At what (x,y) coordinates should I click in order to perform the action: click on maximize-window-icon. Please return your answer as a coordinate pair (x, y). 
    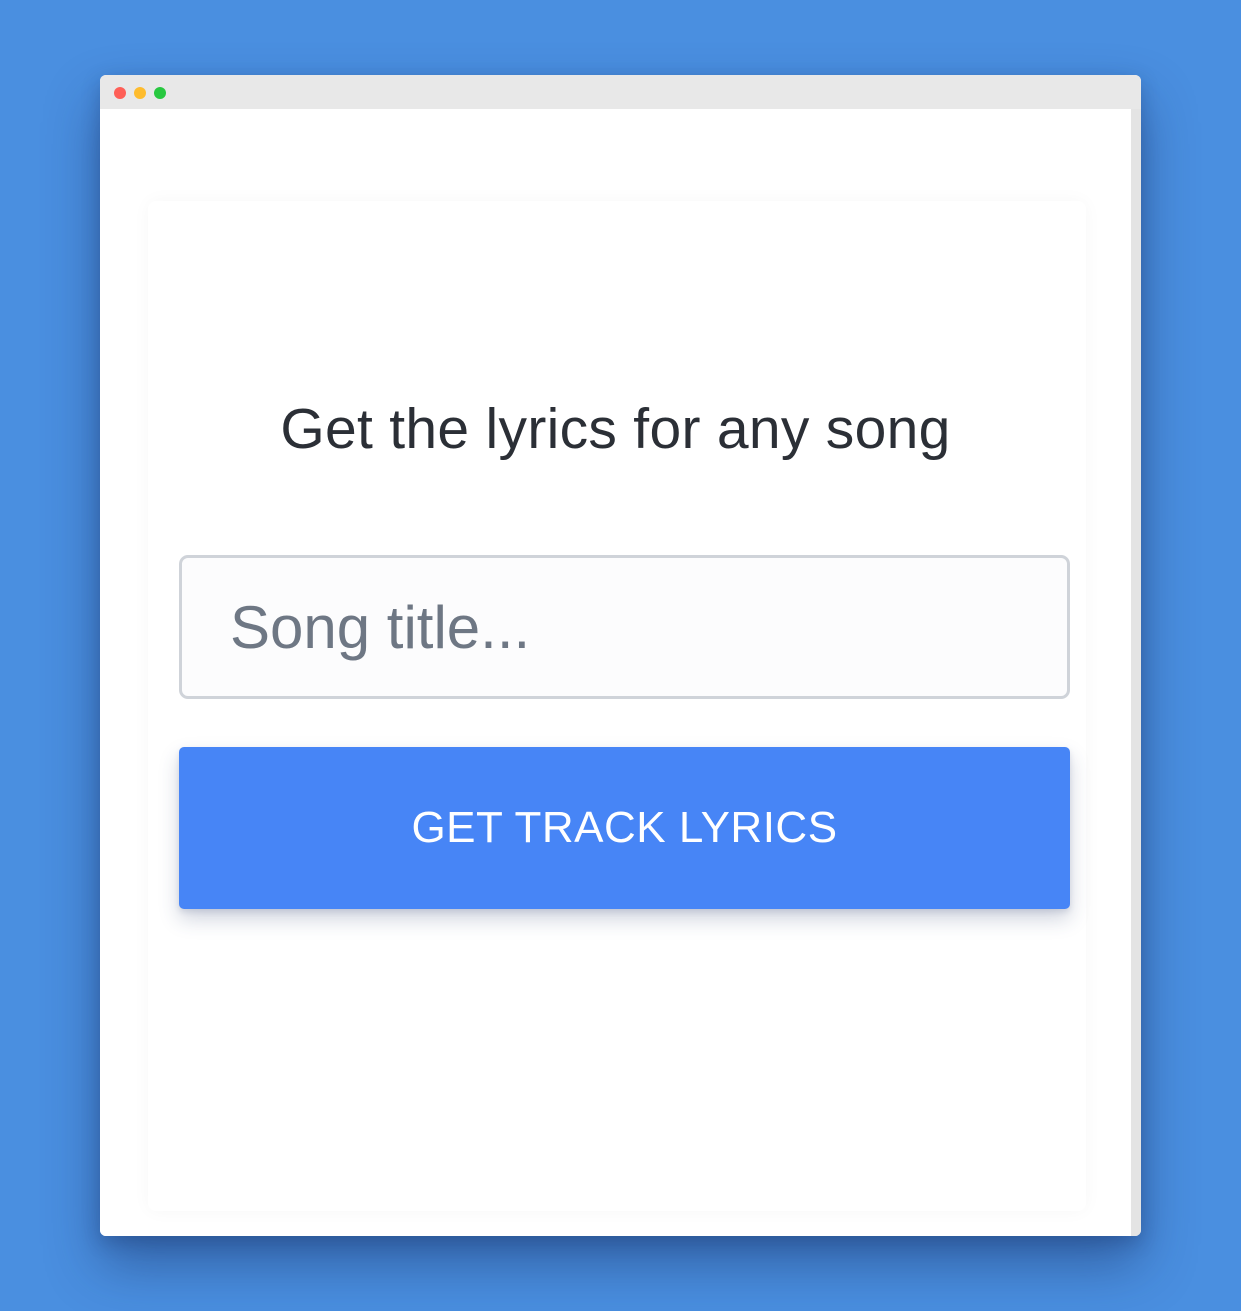
    Looking at the image, I should click on (160, 93).